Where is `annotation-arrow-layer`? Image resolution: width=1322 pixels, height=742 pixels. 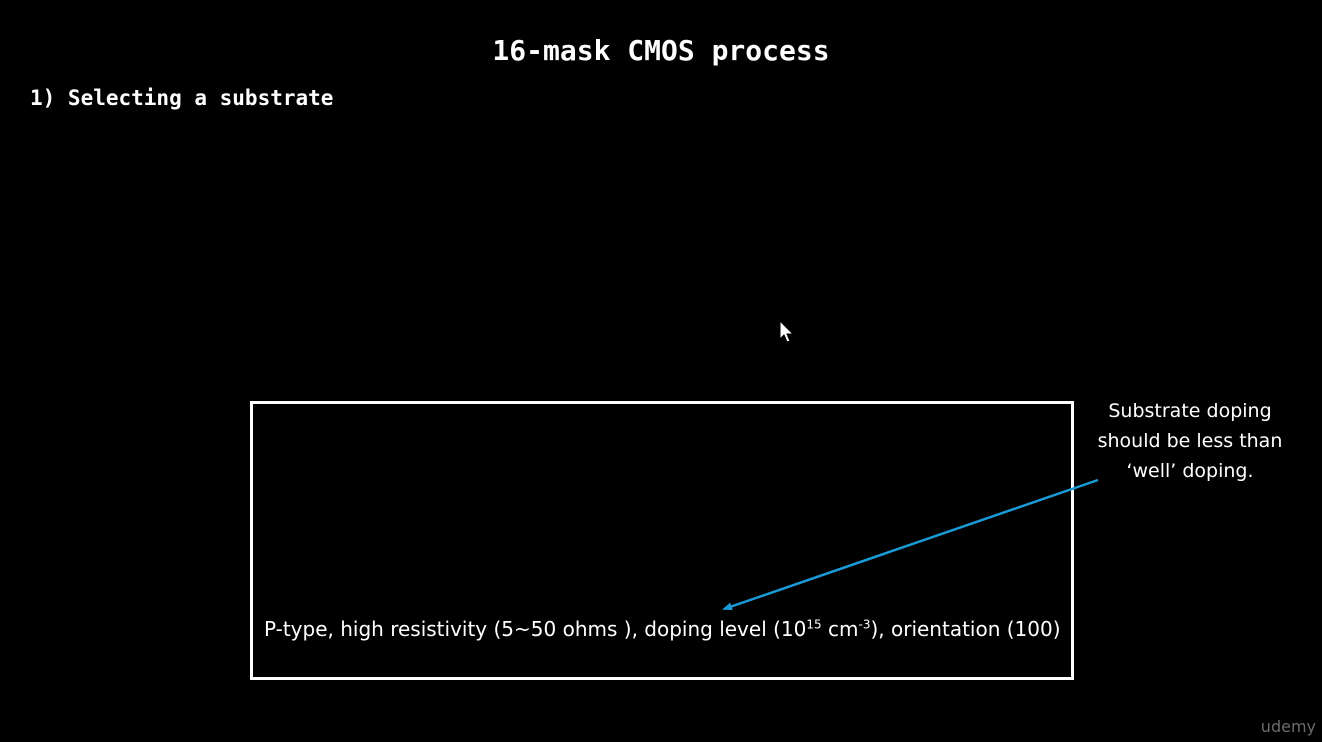 annotation-arrow-layer is located at coordinates (910, 544).